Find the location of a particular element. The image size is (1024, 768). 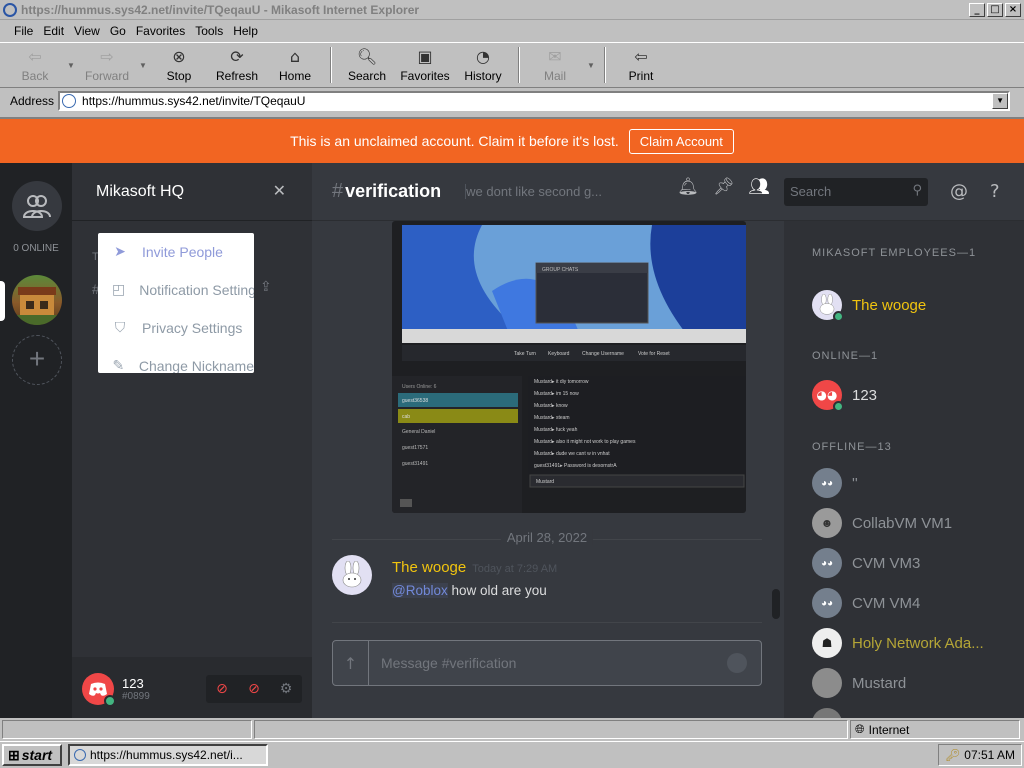

member-avatar is located at coordinates (827, 683).